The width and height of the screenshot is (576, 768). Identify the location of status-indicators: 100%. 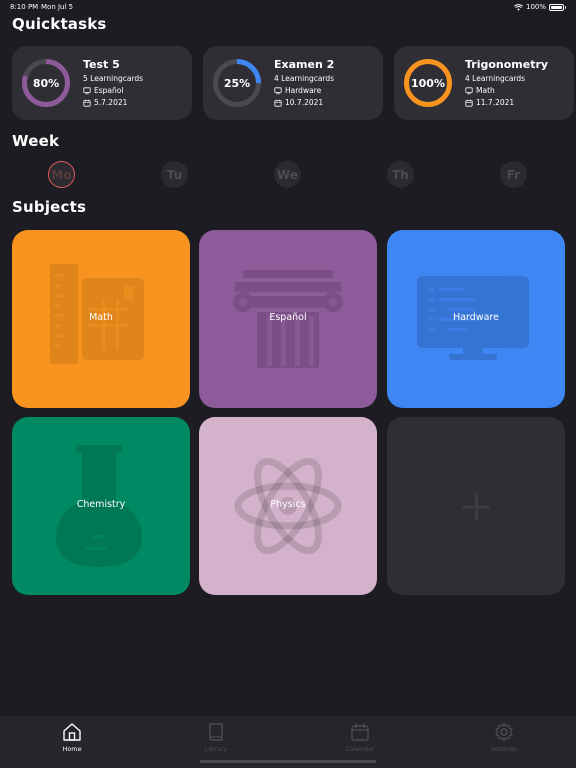
(540, 7).